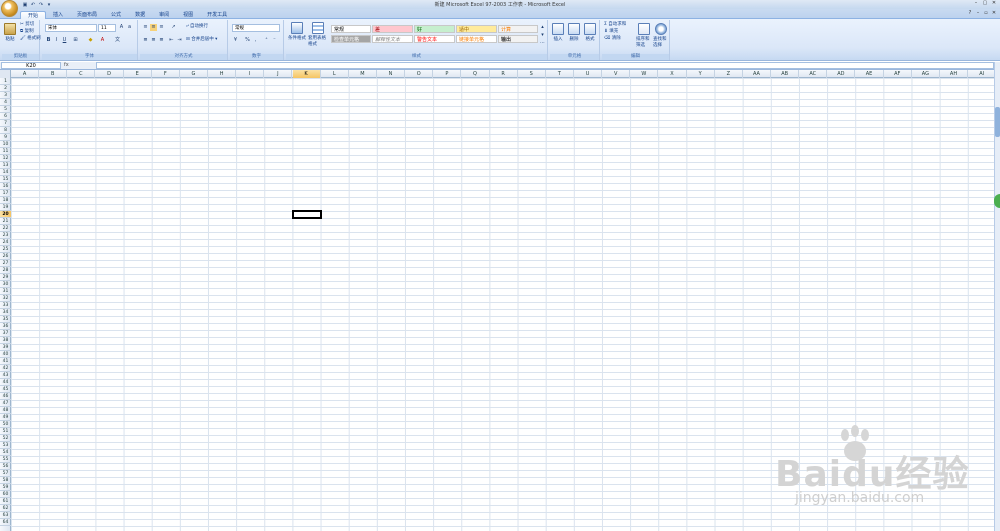  What do you see at coordinates (64, 40) in the screenshot?
I see `underline-icon: U` at bounding box center [64, 40].